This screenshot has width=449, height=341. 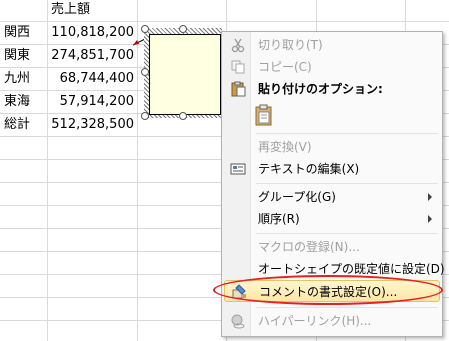 What do you see at coordinates (320, 89) in the screenshot?
I see `menu-item-label: 貼り付けのオプション:` at bounding box center [320, 89].